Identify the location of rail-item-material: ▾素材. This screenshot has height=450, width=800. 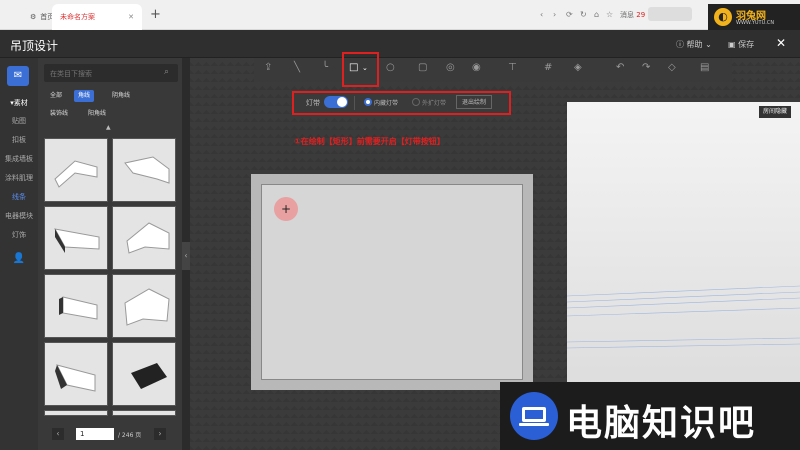
(19, 103).